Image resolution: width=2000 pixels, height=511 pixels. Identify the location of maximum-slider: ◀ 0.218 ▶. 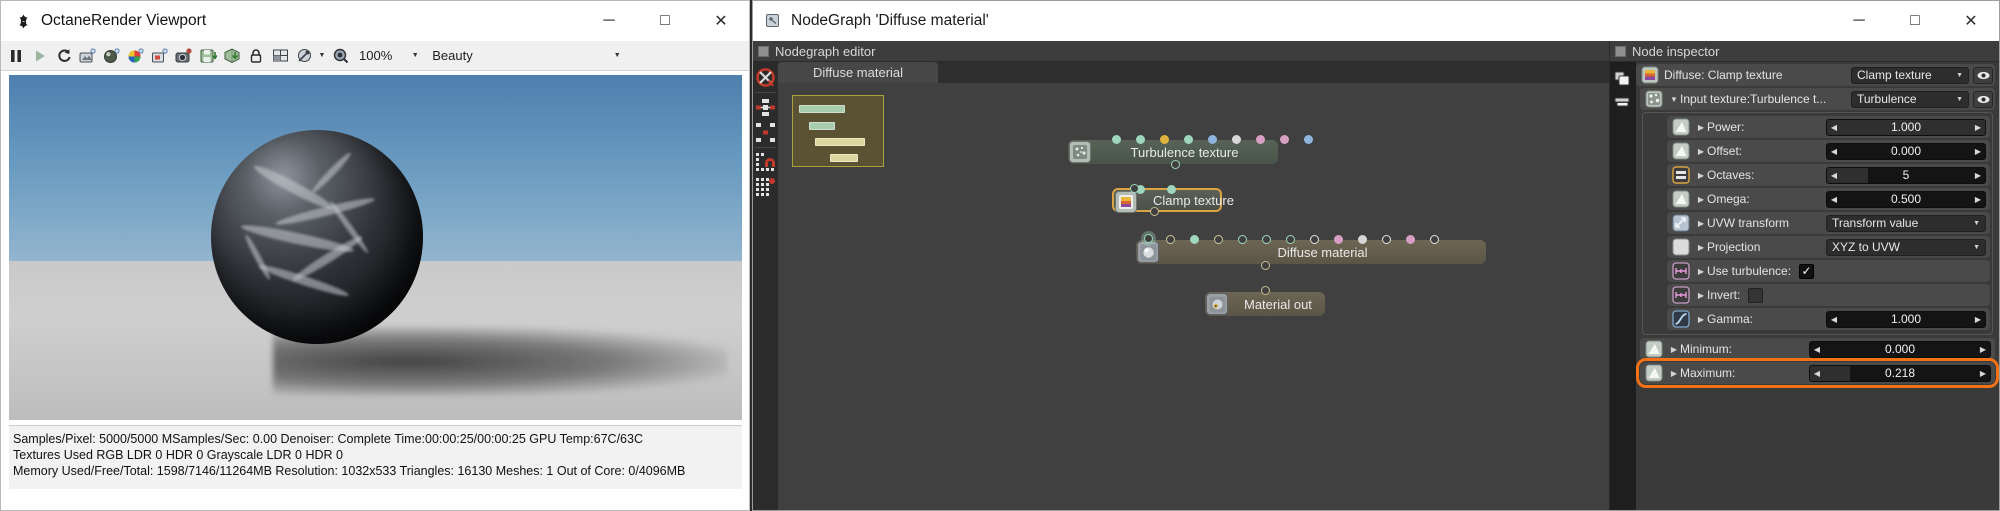
(1900, 373).